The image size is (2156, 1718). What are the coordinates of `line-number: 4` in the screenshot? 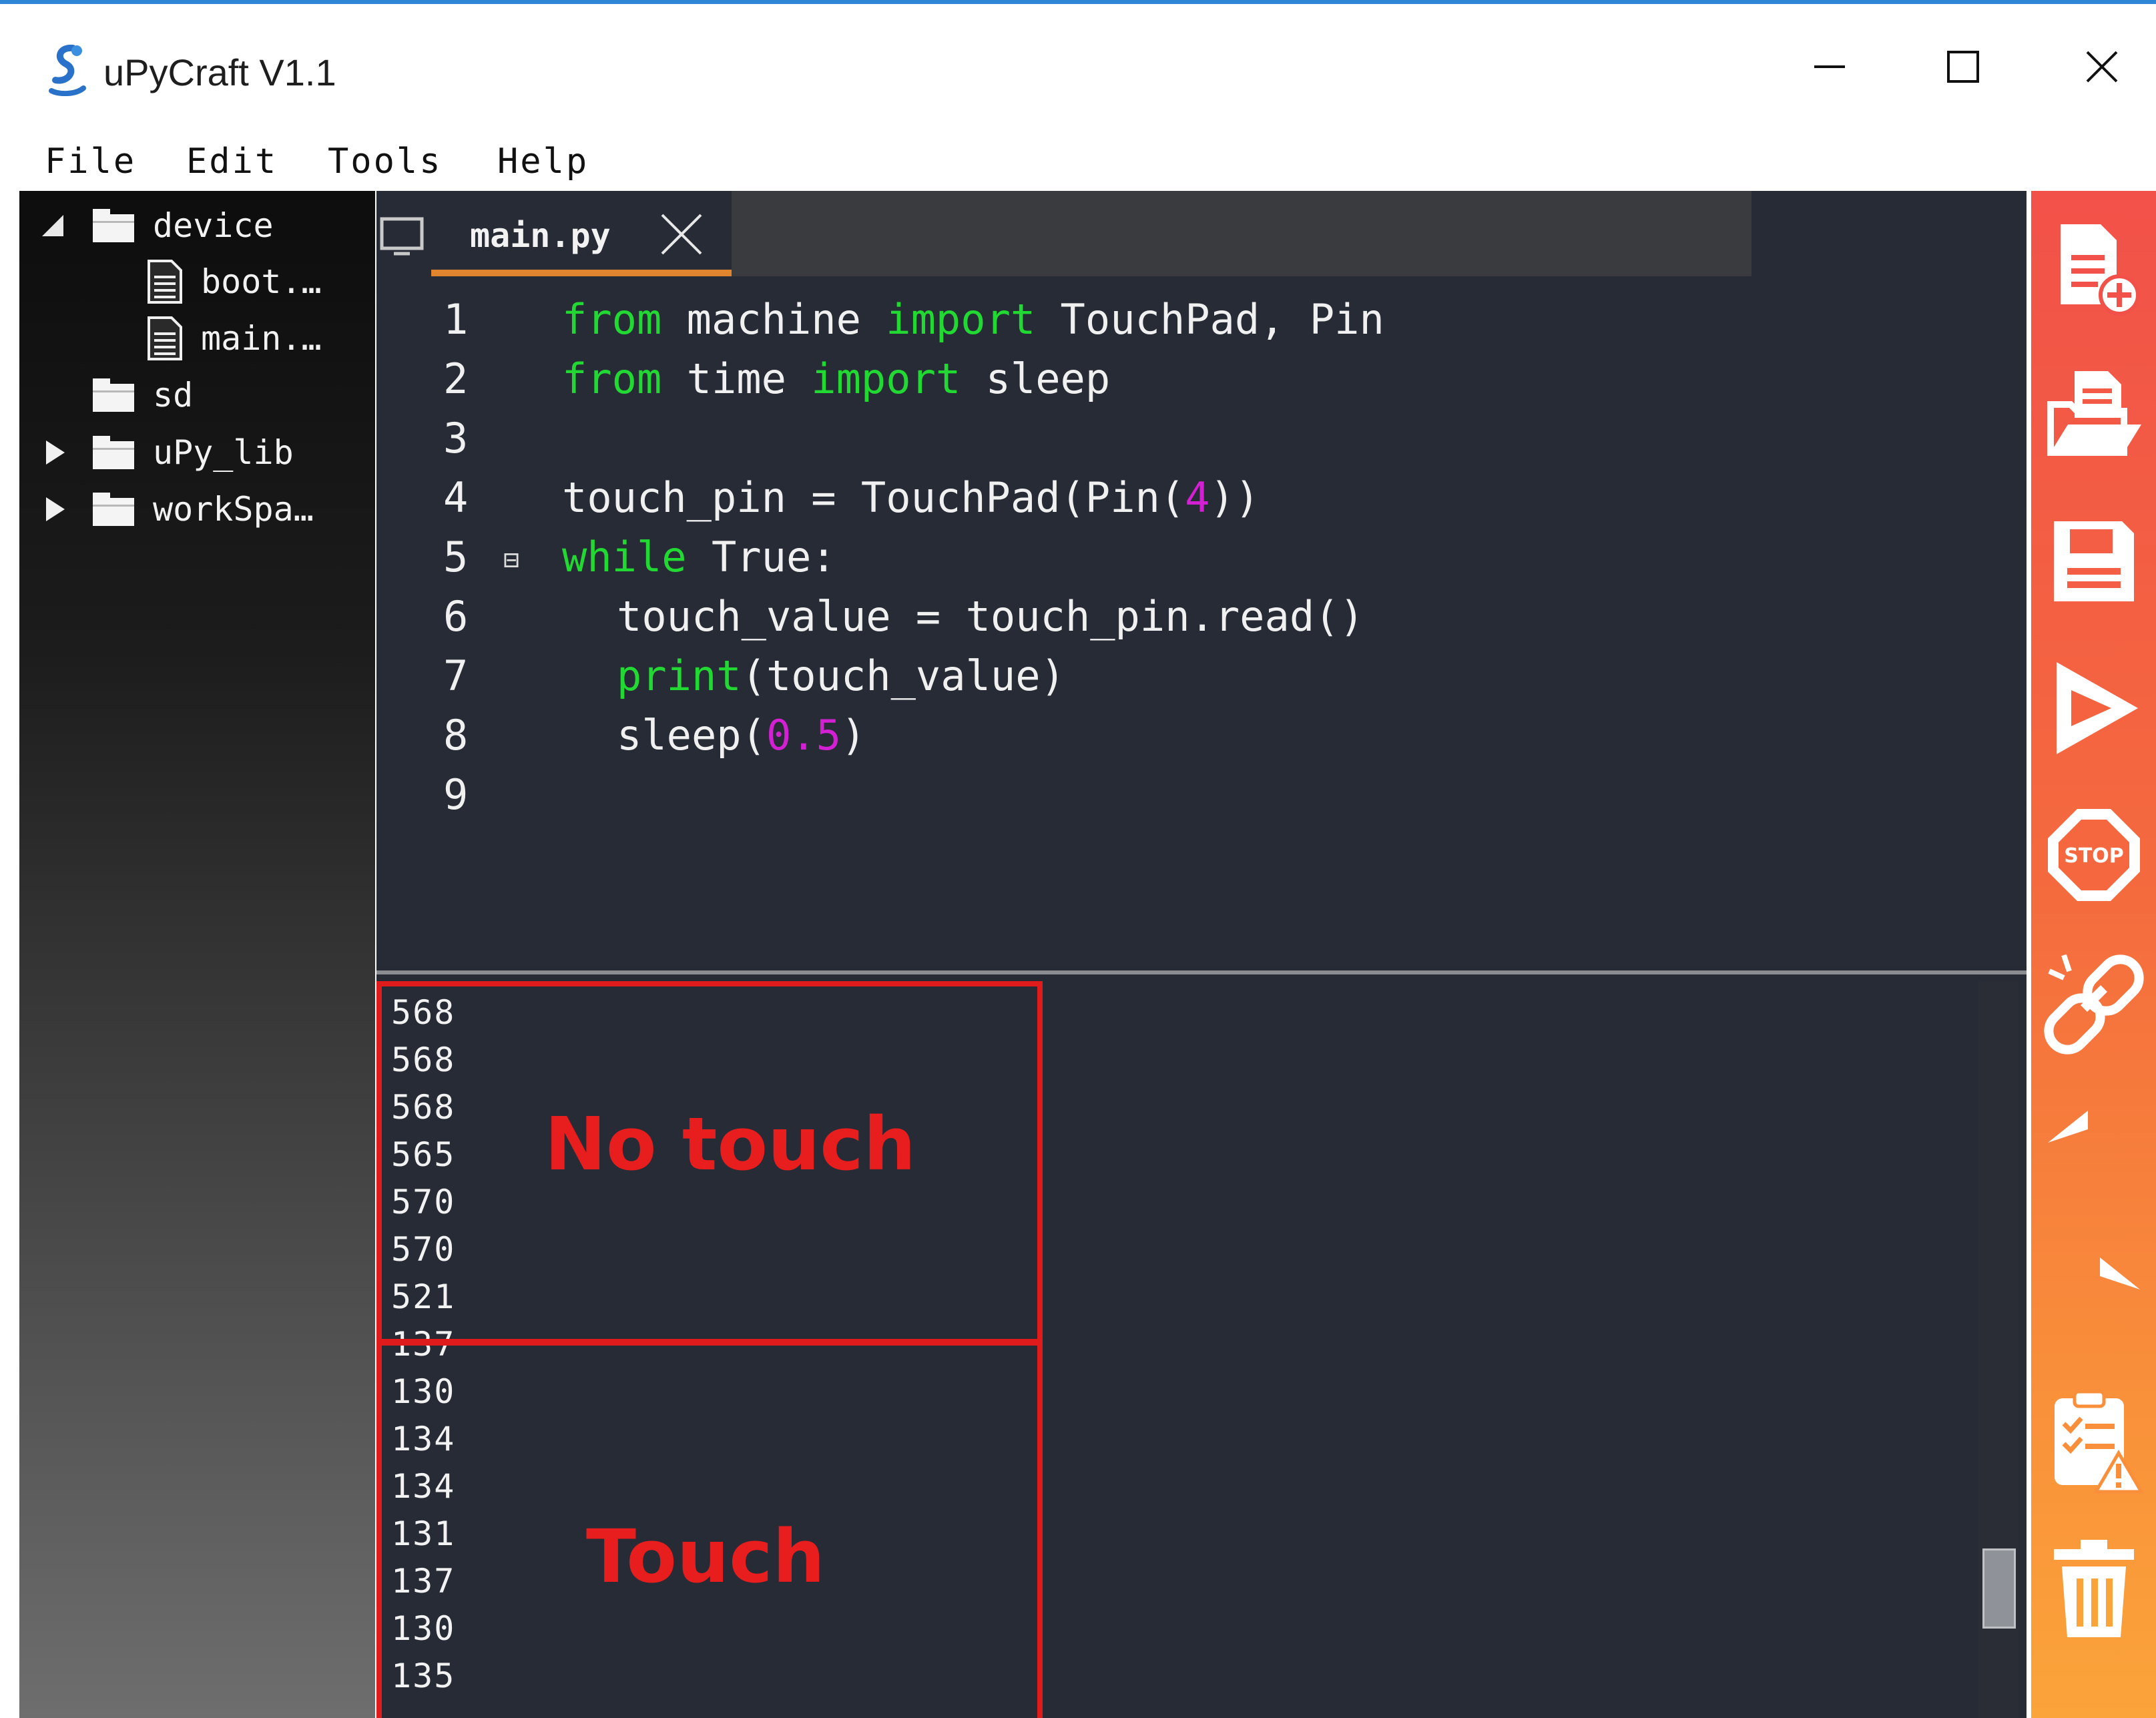 It's located at (456, 498).